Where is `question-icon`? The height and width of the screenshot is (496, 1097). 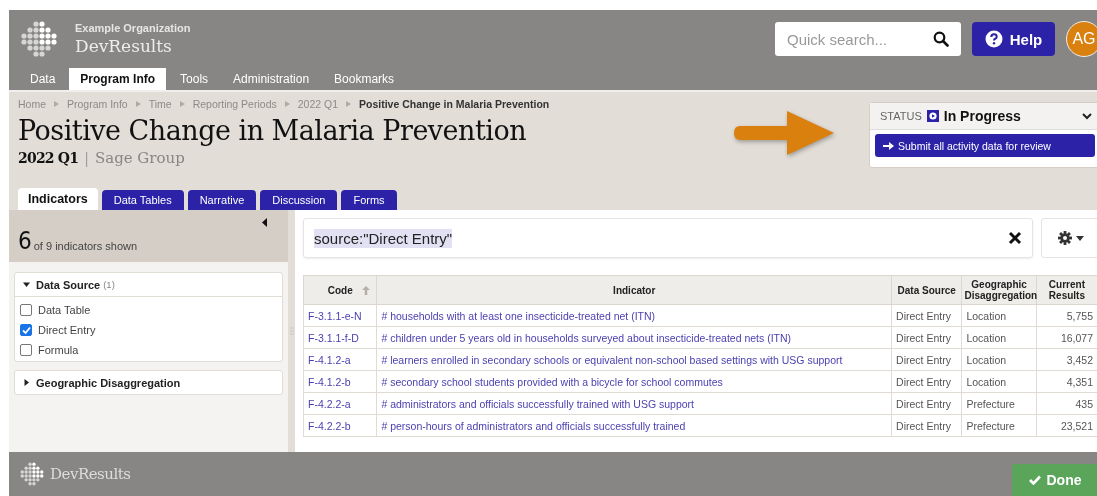
question-icon is located at coordinates (993, 39).